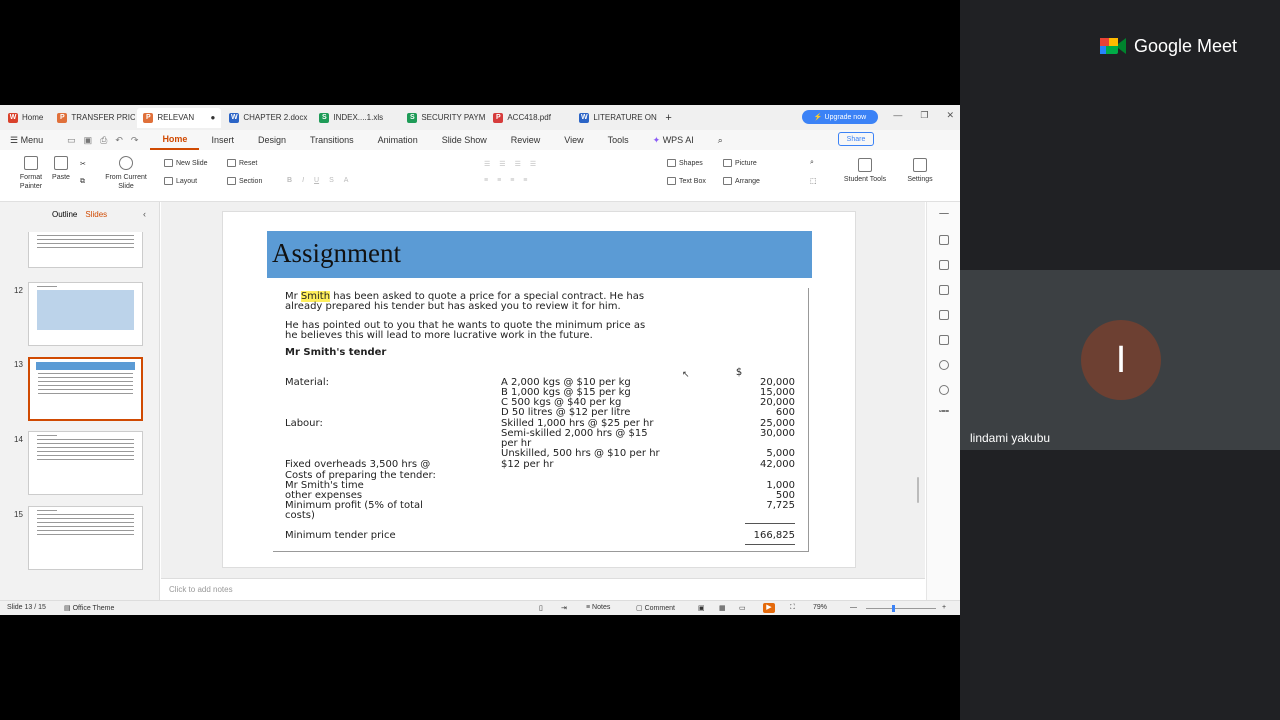  I want to click on tab-ribbon-design: Design, so click(272, 140).